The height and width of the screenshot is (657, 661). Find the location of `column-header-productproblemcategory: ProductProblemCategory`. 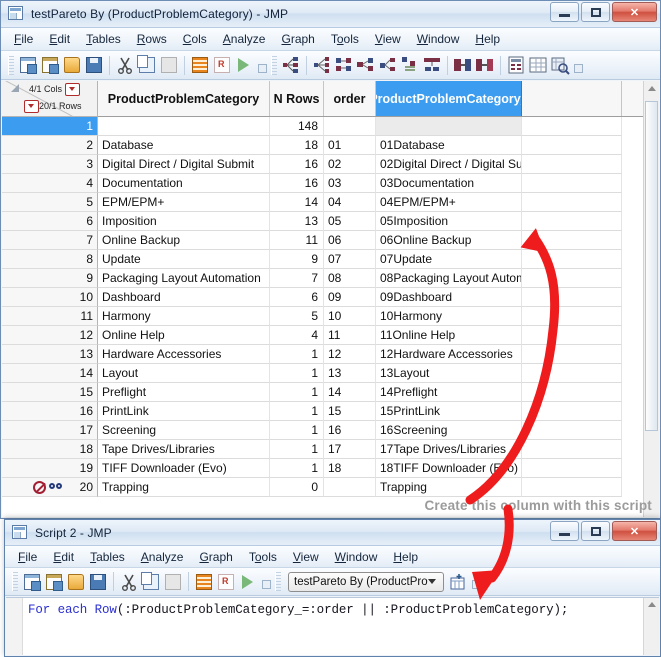

column-header-productproblemcategory: ProductProblemCategory is located at coordinates (184, 98).